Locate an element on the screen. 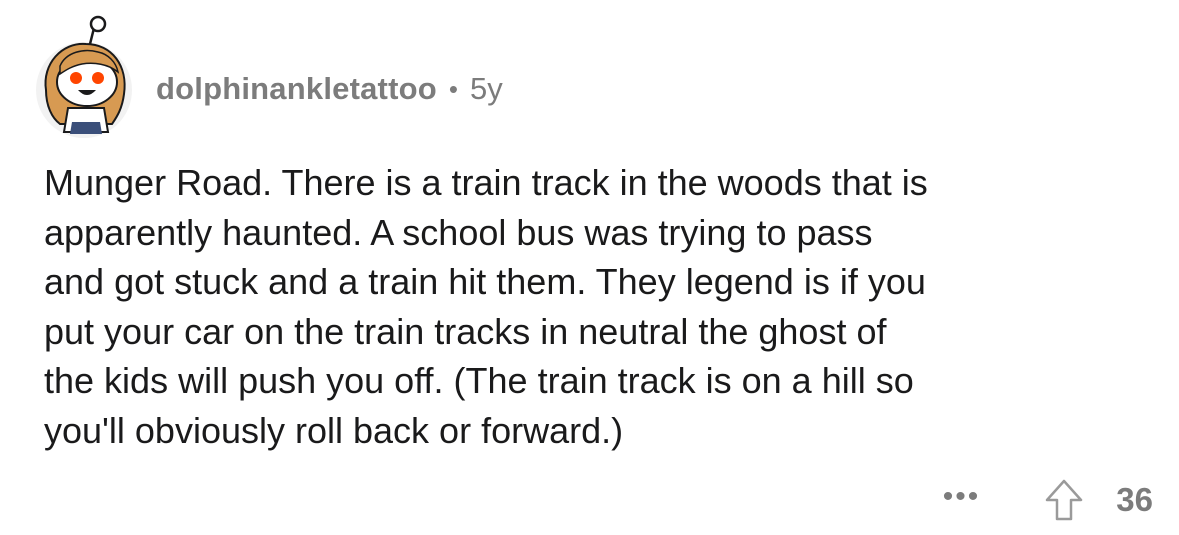 Image resolution: width=1179 pixels, height=535 pixels. comment-meta: dolphinankletattoo • 5y is located at coordinates (329, 89).